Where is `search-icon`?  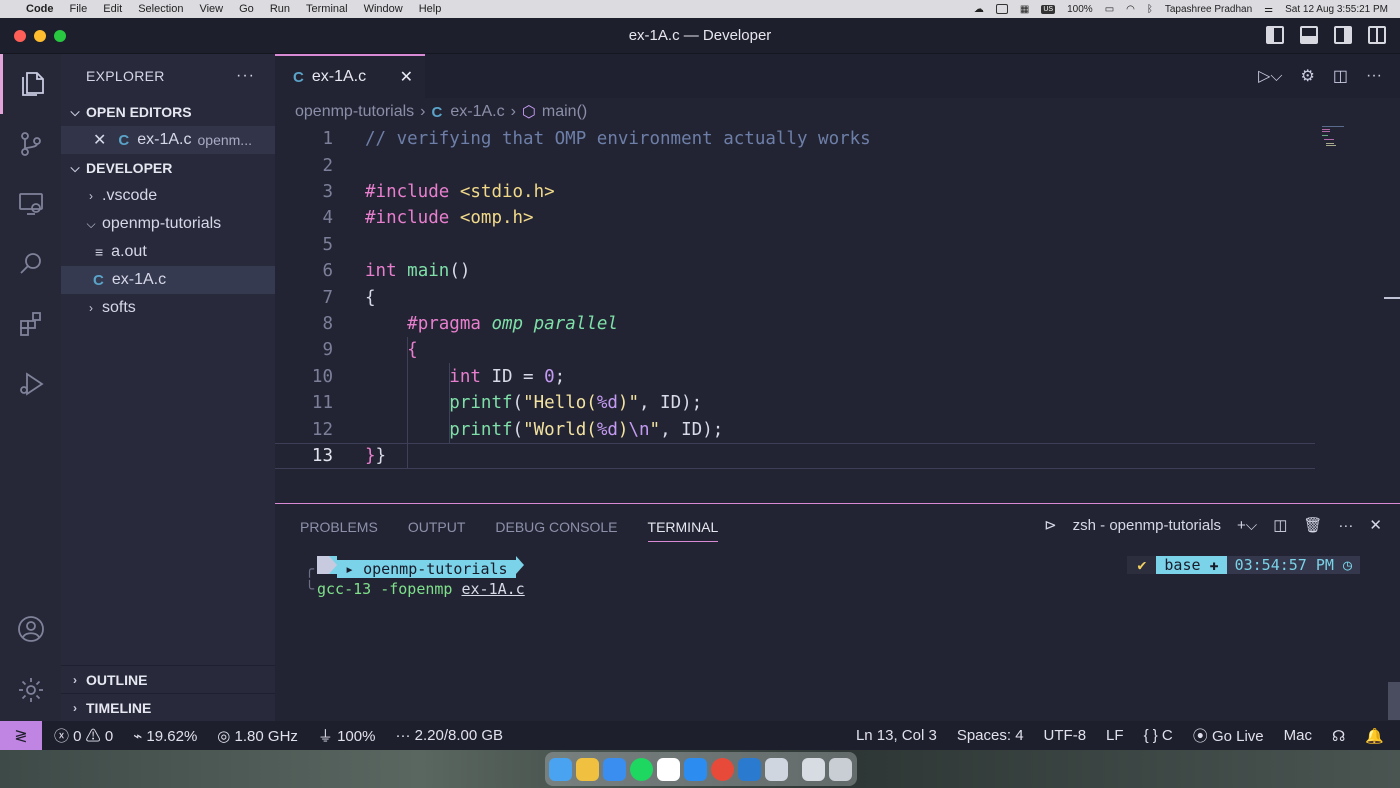
search-icon is located at coordinates (30, 264).